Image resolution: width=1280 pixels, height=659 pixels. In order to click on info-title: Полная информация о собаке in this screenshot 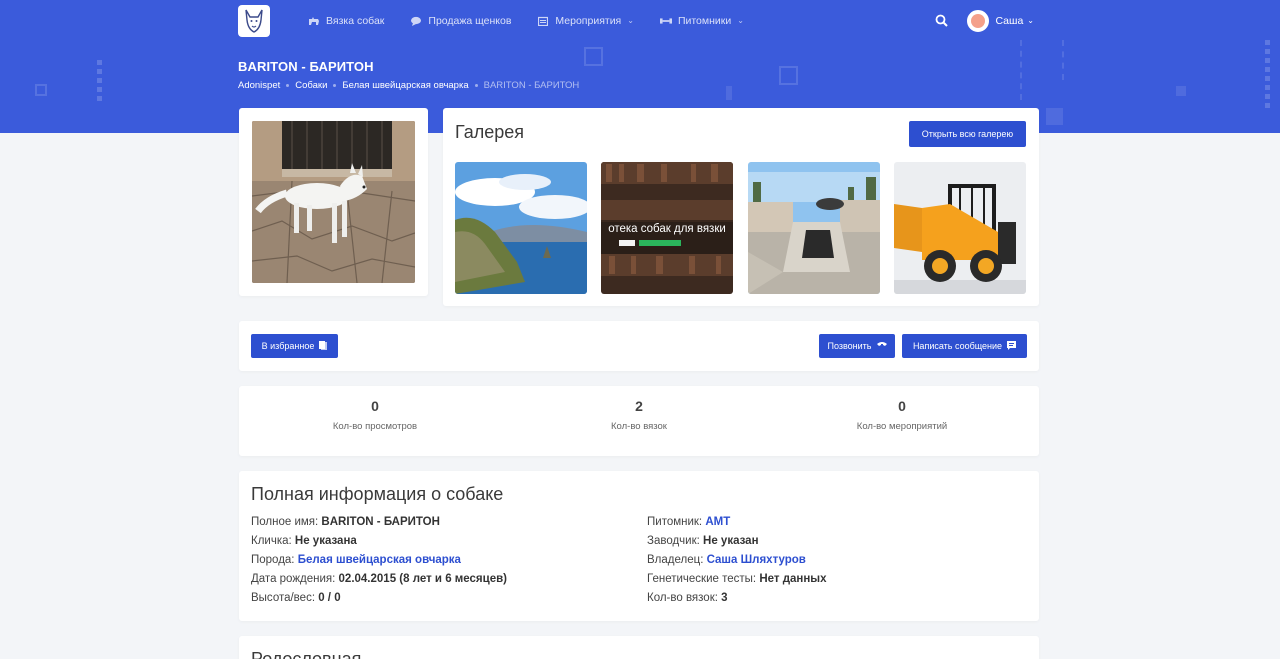, I will do `click(377, 494)`.